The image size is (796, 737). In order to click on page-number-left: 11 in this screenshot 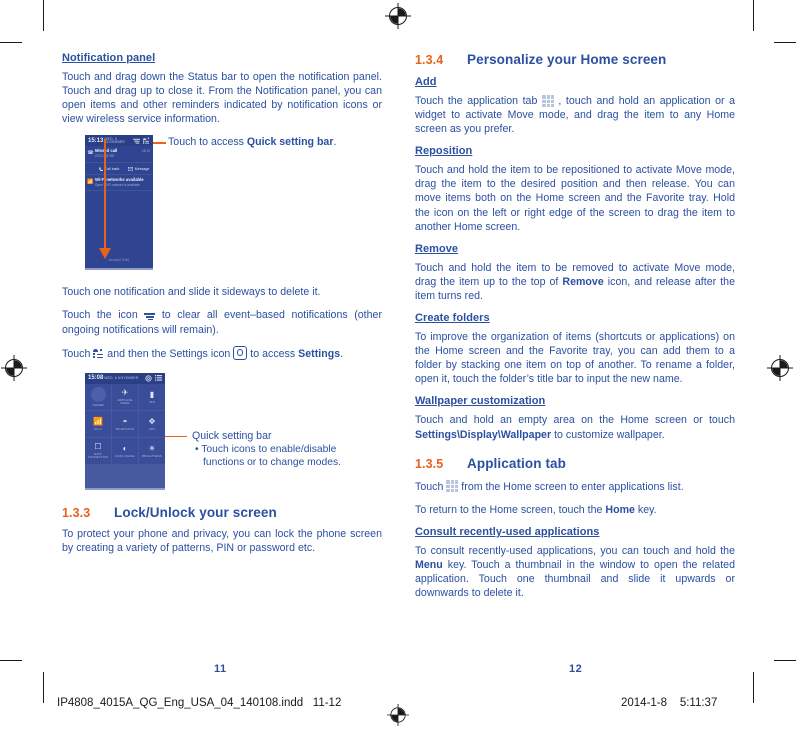, I will do `click(220, 669)`.